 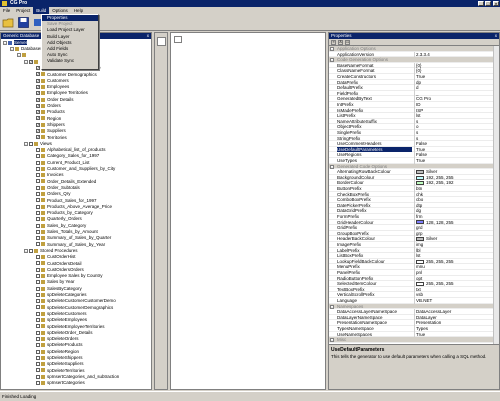 What do you see at coordinates (58, 383) in the screenshot?
I see `tree-node: spInsertCategories` at bounding box center [58, 383].